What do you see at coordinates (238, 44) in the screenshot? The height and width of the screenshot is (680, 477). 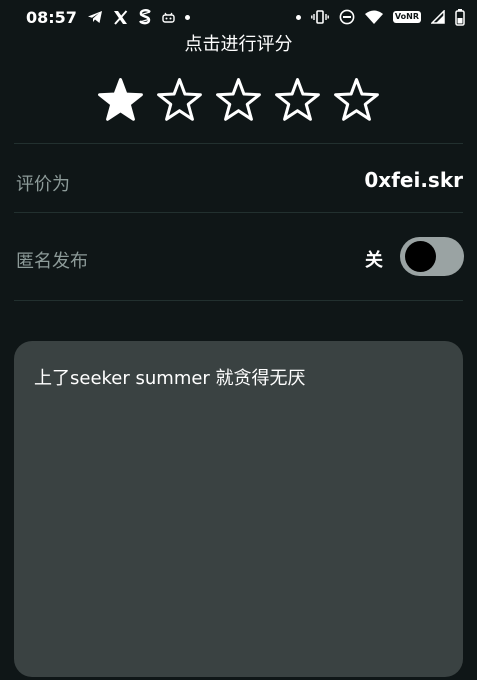 I see `rating-title: 点击进行评分` at bounding box center [238, 44].